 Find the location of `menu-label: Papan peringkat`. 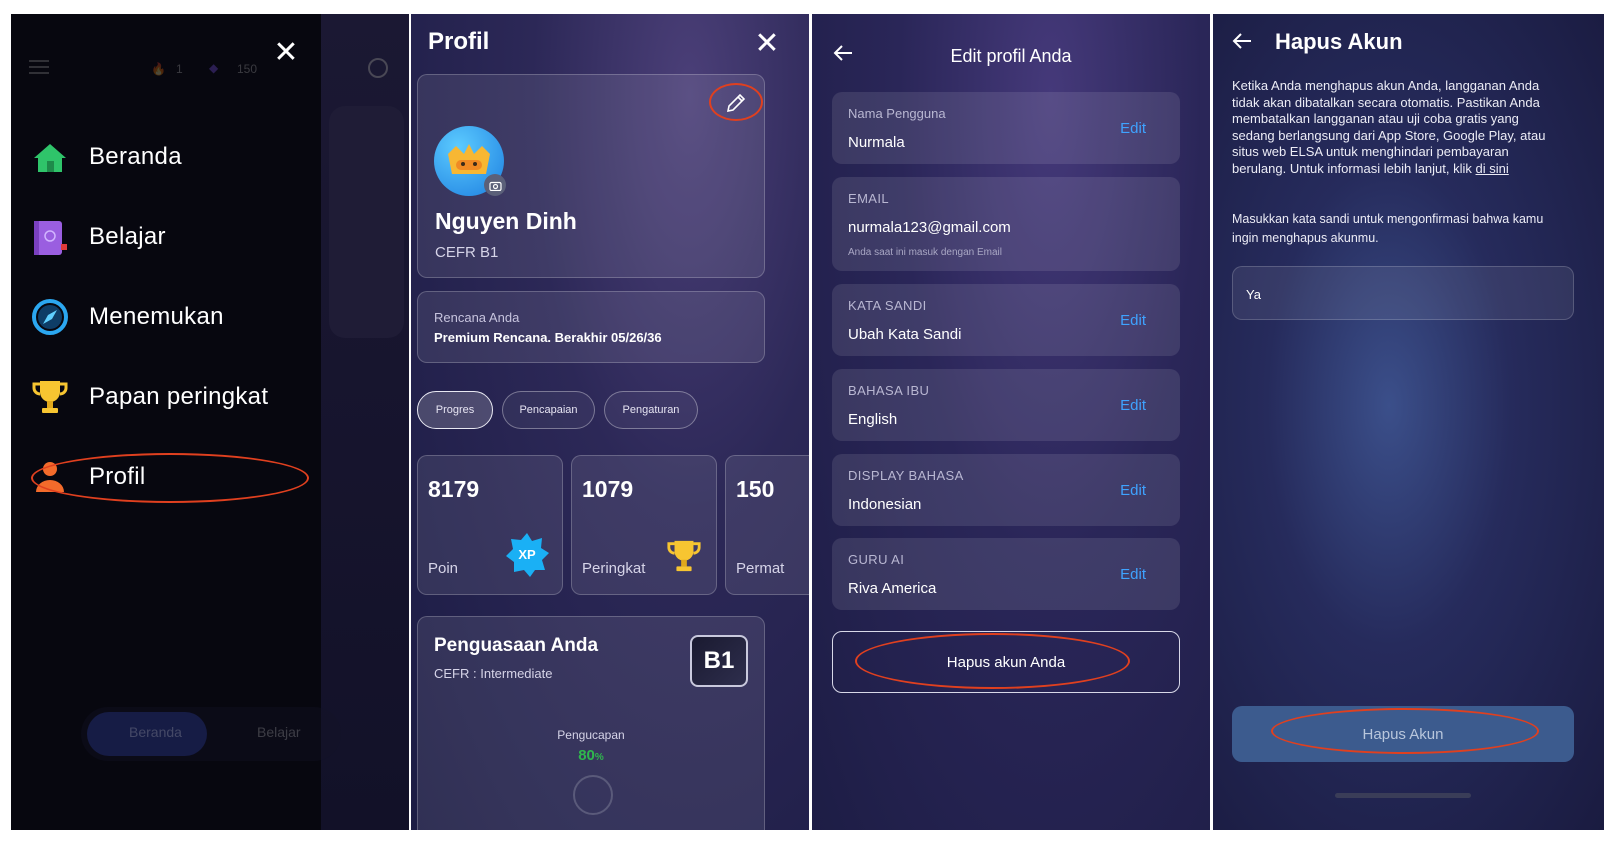

menu-label: Papan peringkat is located at coordinates (179, 396).